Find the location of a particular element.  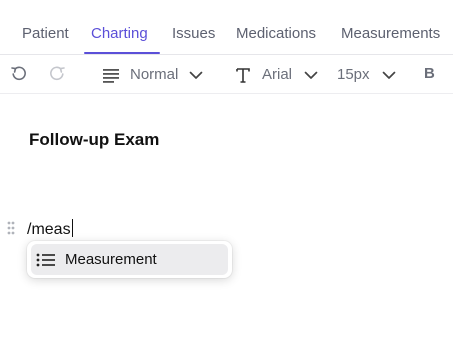

list-icon is located at coordinates (45, 259).